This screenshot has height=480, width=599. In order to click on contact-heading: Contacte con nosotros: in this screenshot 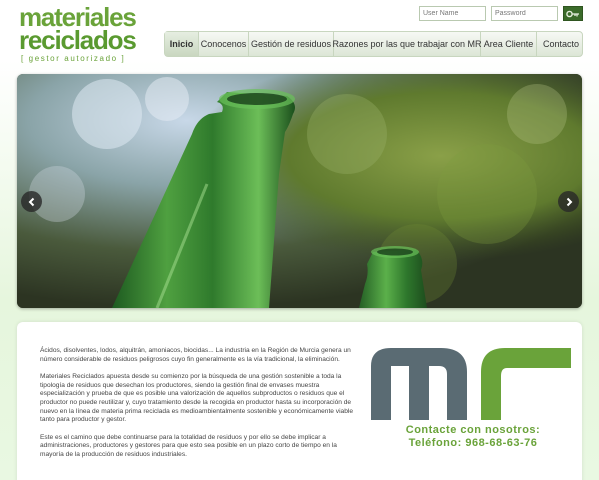, I will do `click(473, 430)`.